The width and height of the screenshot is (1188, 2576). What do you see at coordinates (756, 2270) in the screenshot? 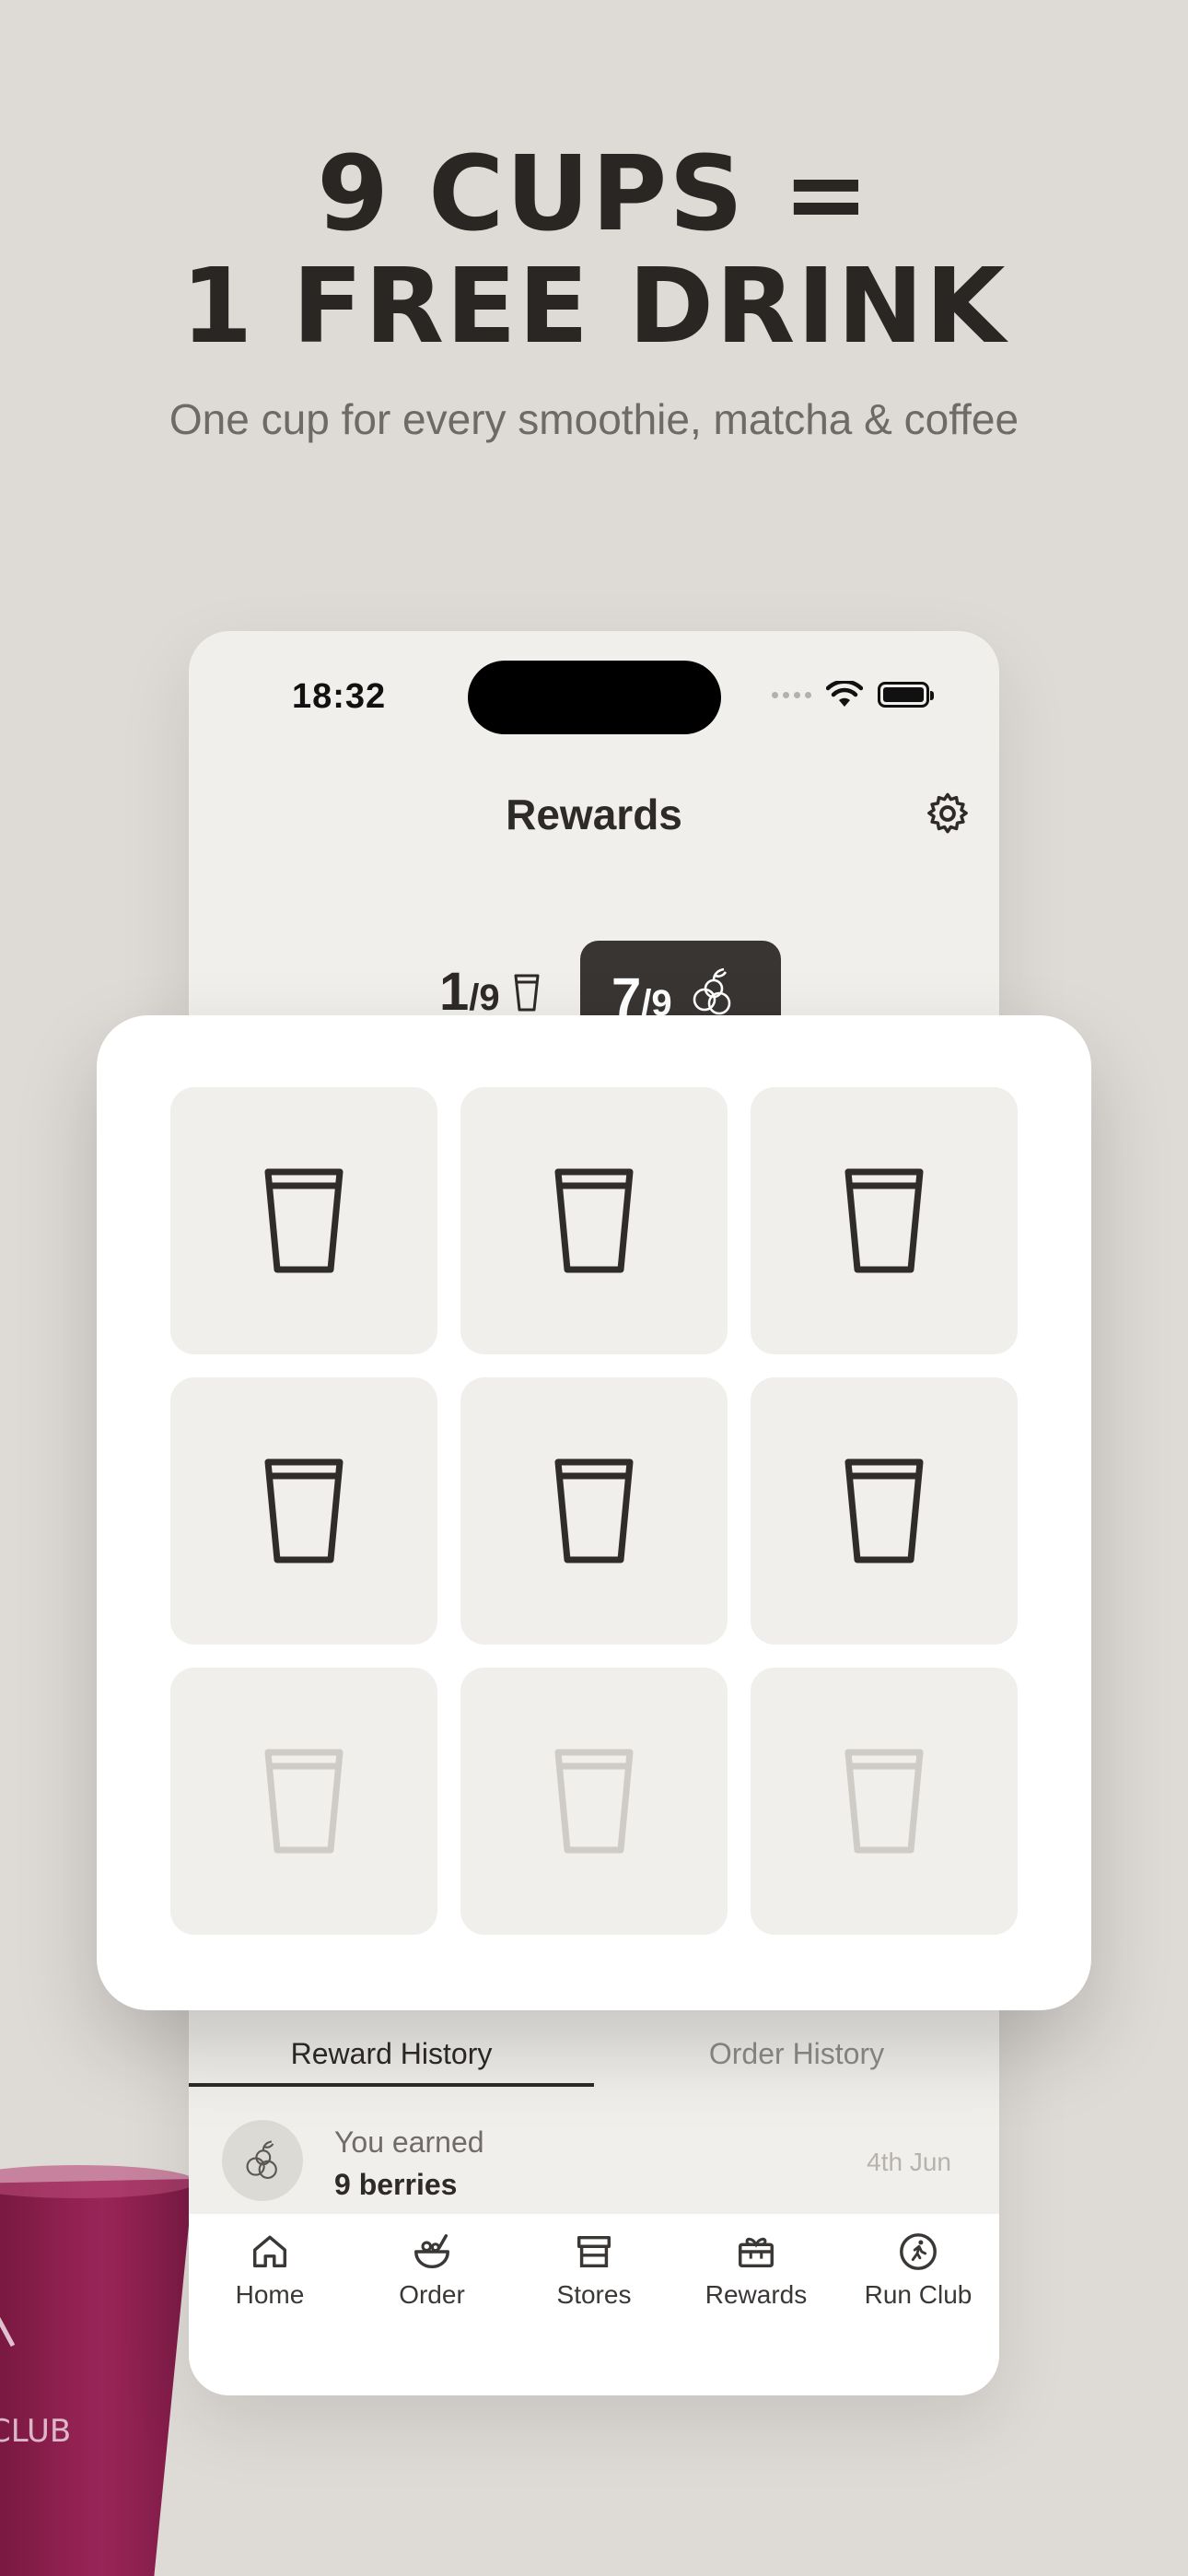
I see `tabbar-item-rewards: Rewards` at bounding box center [756, 2270].